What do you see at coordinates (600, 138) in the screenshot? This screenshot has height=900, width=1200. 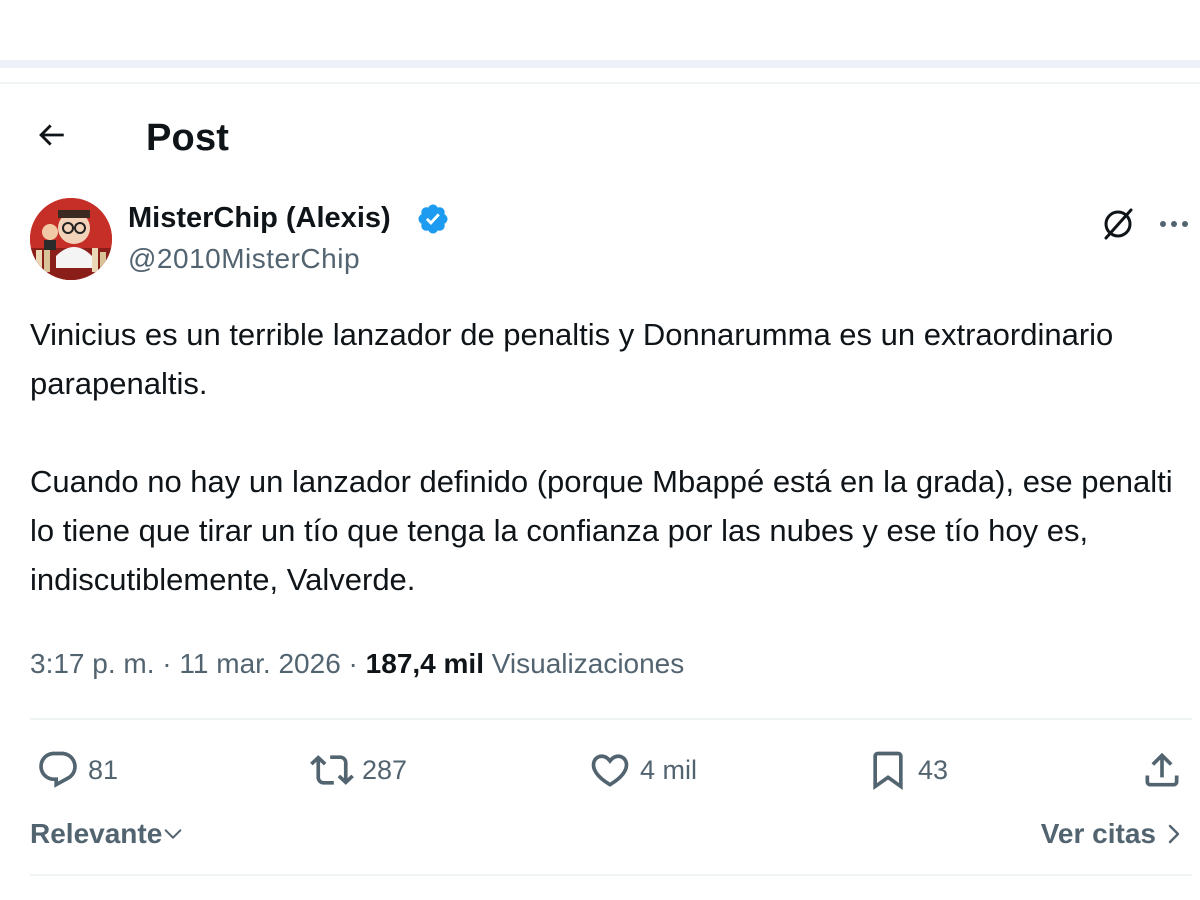 I see `post-header: Post` at bounding box center [600, 138].